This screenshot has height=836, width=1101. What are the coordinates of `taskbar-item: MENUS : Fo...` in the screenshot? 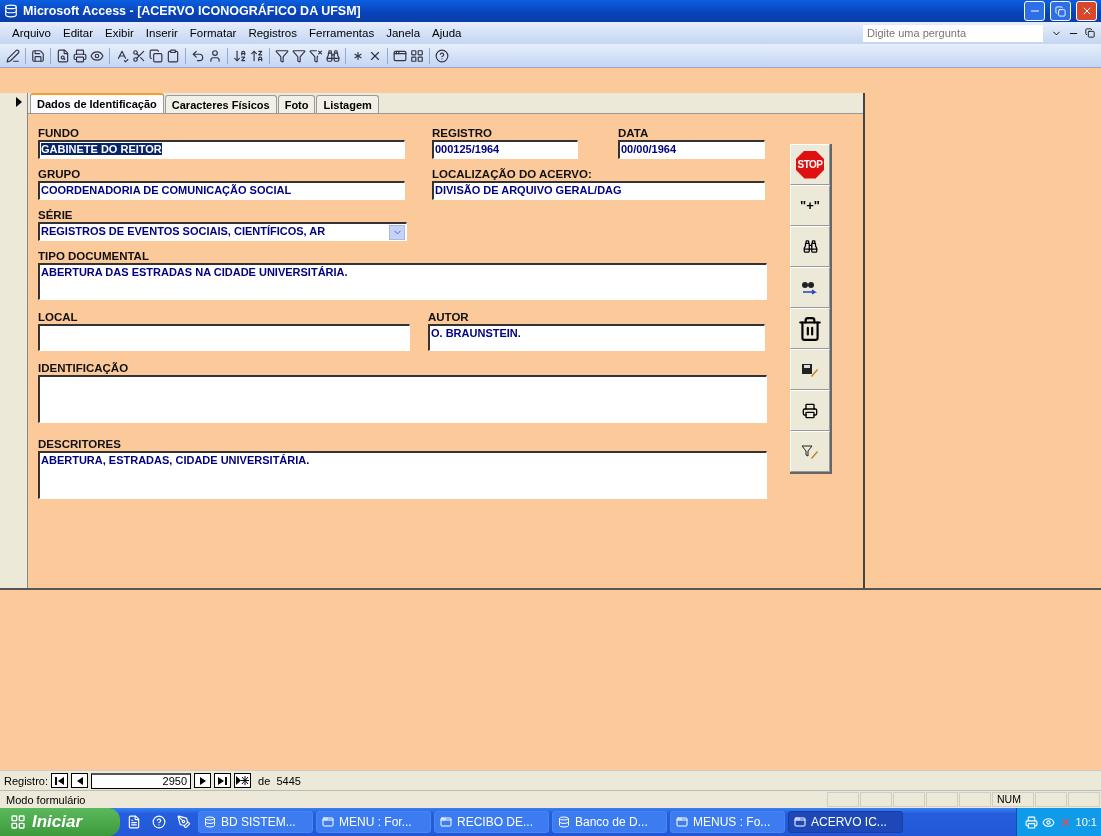 It's located at (727, 822).